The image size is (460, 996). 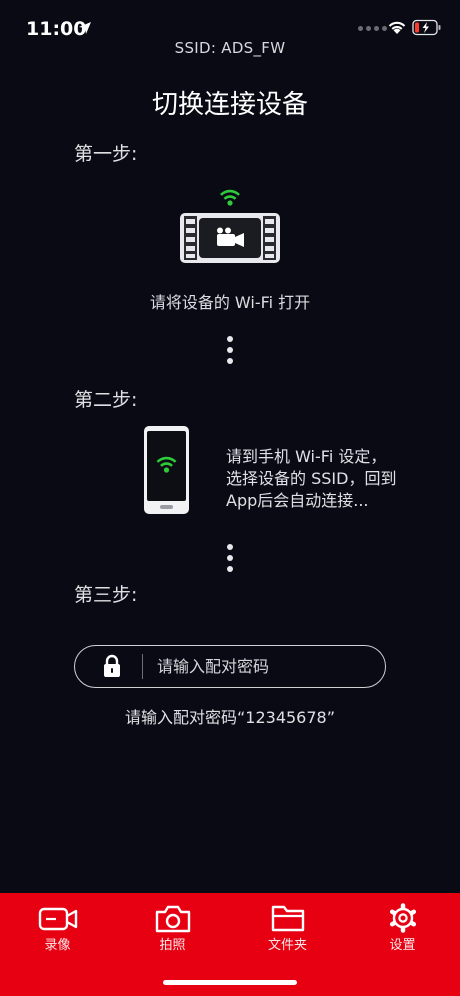 What do you see at coordinates (172, 919) in the screenshot?
I see `camera-icon` at bounding box center [172, 919].